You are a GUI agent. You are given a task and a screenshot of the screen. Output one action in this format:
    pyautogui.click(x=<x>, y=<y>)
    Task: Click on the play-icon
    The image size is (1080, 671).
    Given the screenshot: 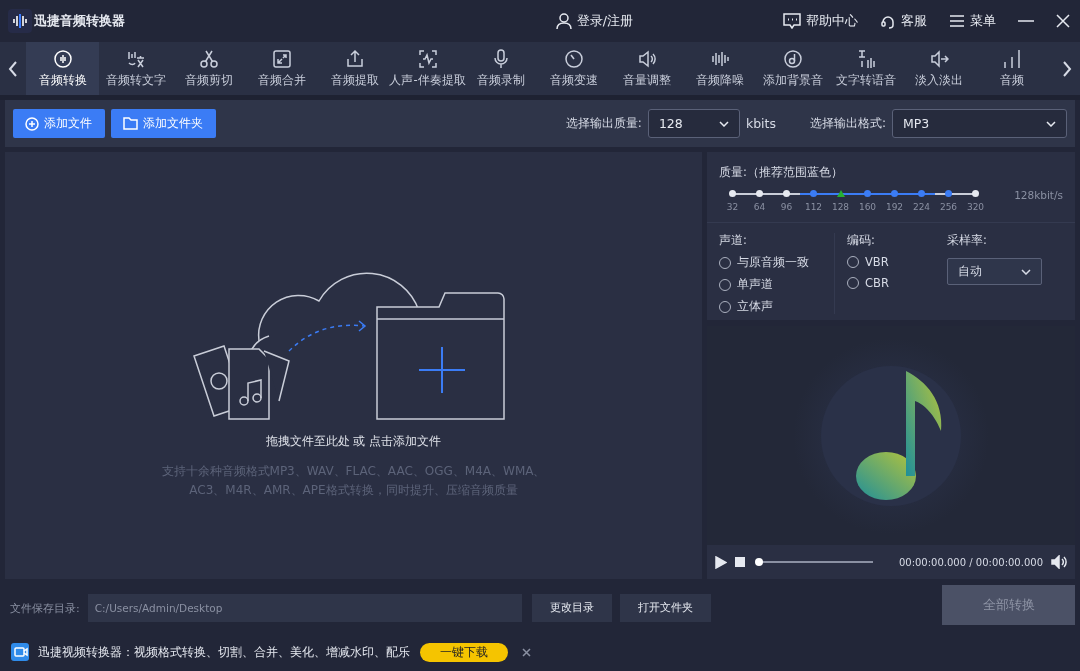 What is the action you would take?
    pyautogui.click(x=721, y=562)
    